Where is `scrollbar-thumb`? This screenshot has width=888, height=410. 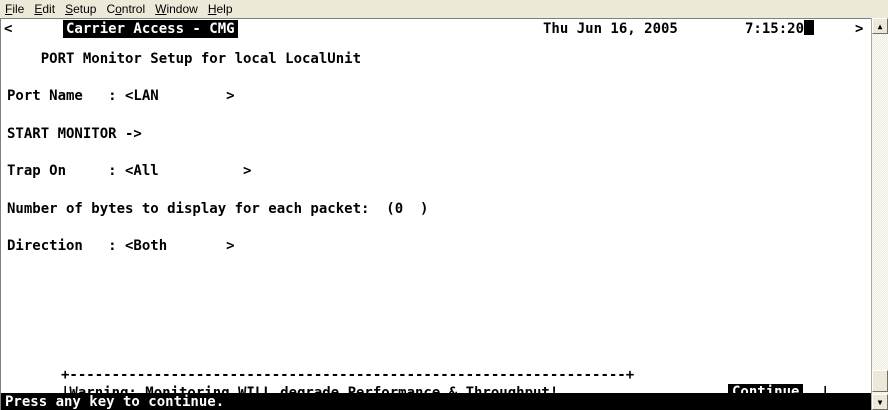 scrollbar-thumb is located at coordinates (880, 381).